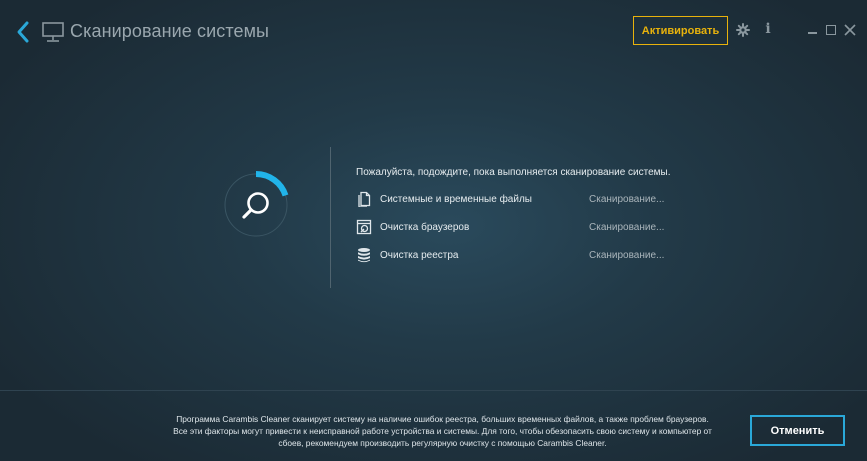 This screenshot has height=461, width=867. What do you see at coordinates (364, 255) in the screenshot?
I see `database-icon` at bounding box center [364, 255].